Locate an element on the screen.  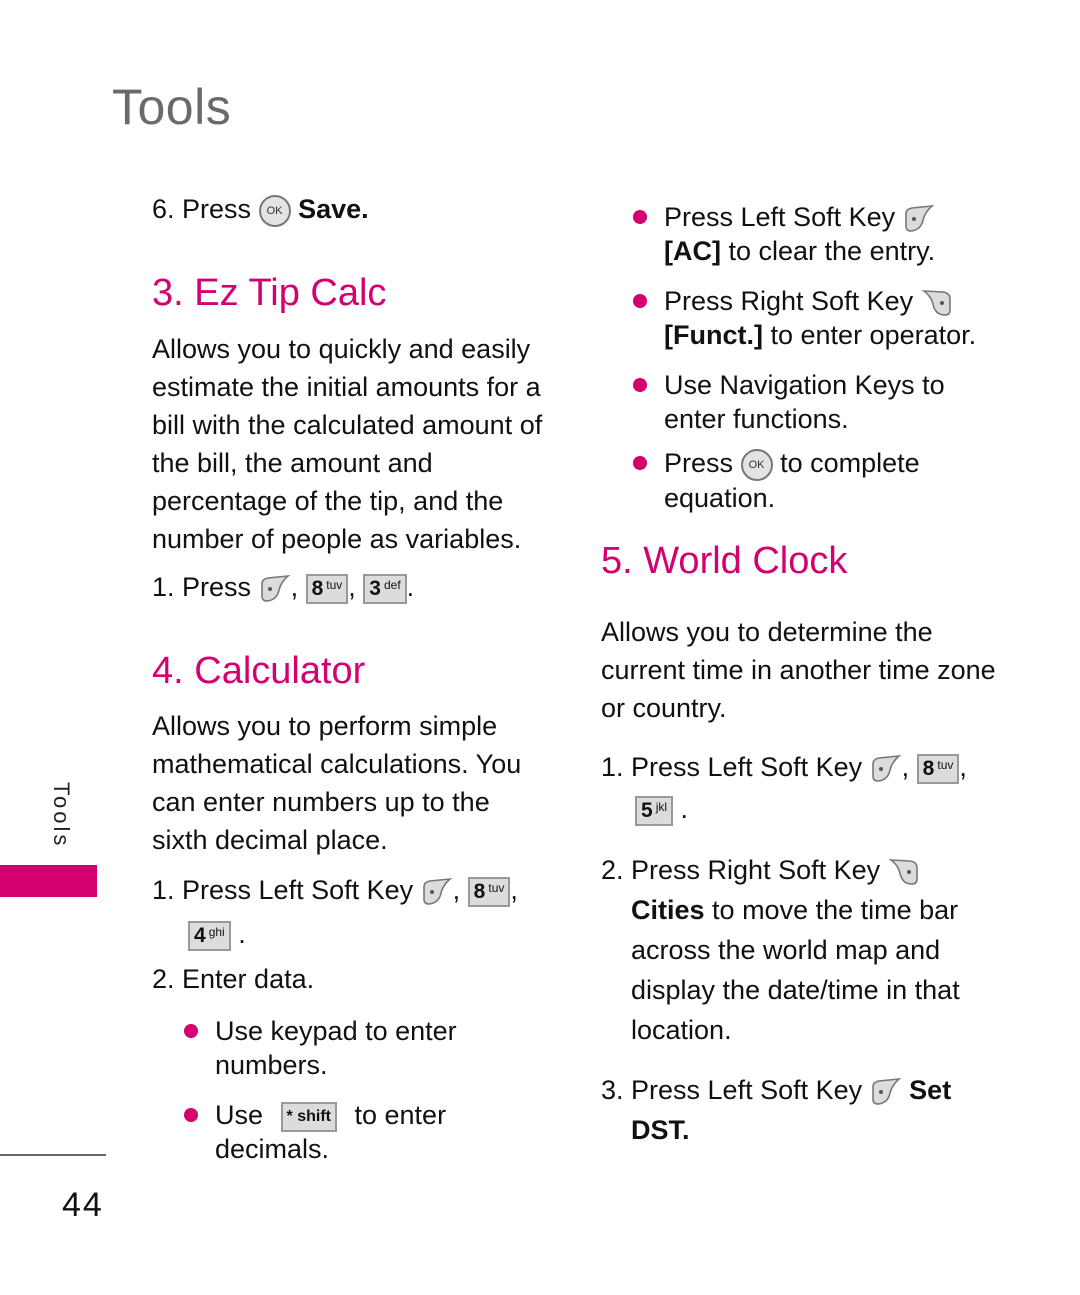
page-title: Tools is located at coordinates (172, 107).